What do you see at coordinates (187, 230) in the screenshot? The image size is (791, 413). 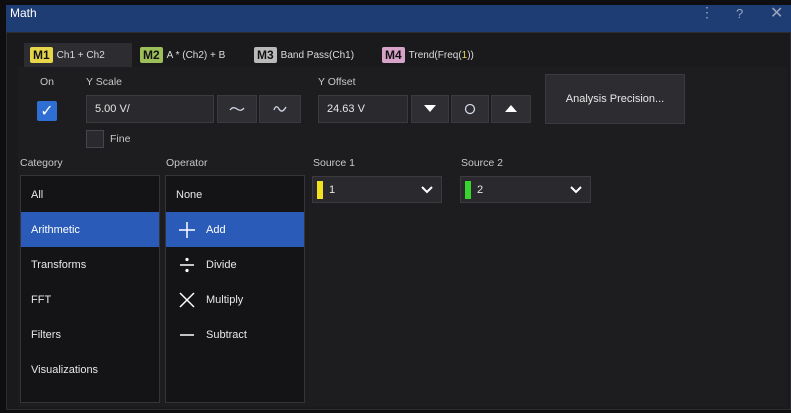 I see `plus-icon` at bounding box center [187, 230].